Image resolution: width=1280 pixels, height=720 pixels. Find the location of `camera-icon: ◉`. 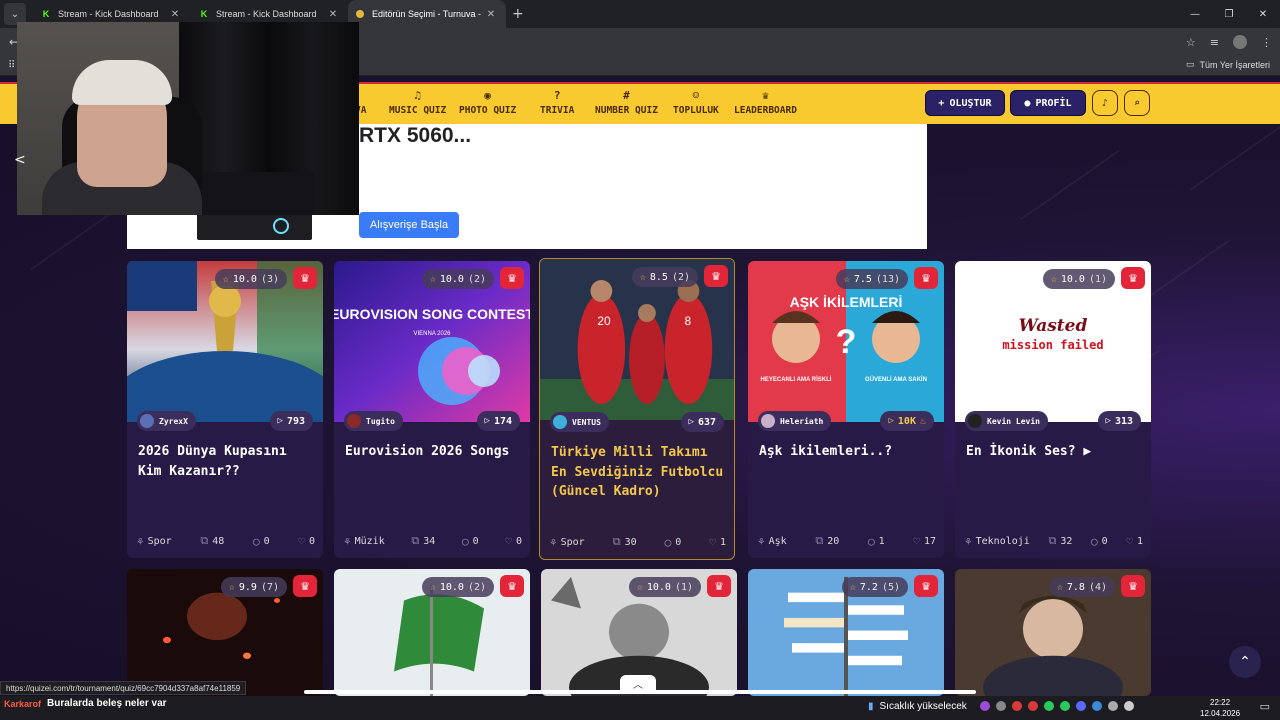

camera-icon: ◉ is located at coordinates (487, 95).